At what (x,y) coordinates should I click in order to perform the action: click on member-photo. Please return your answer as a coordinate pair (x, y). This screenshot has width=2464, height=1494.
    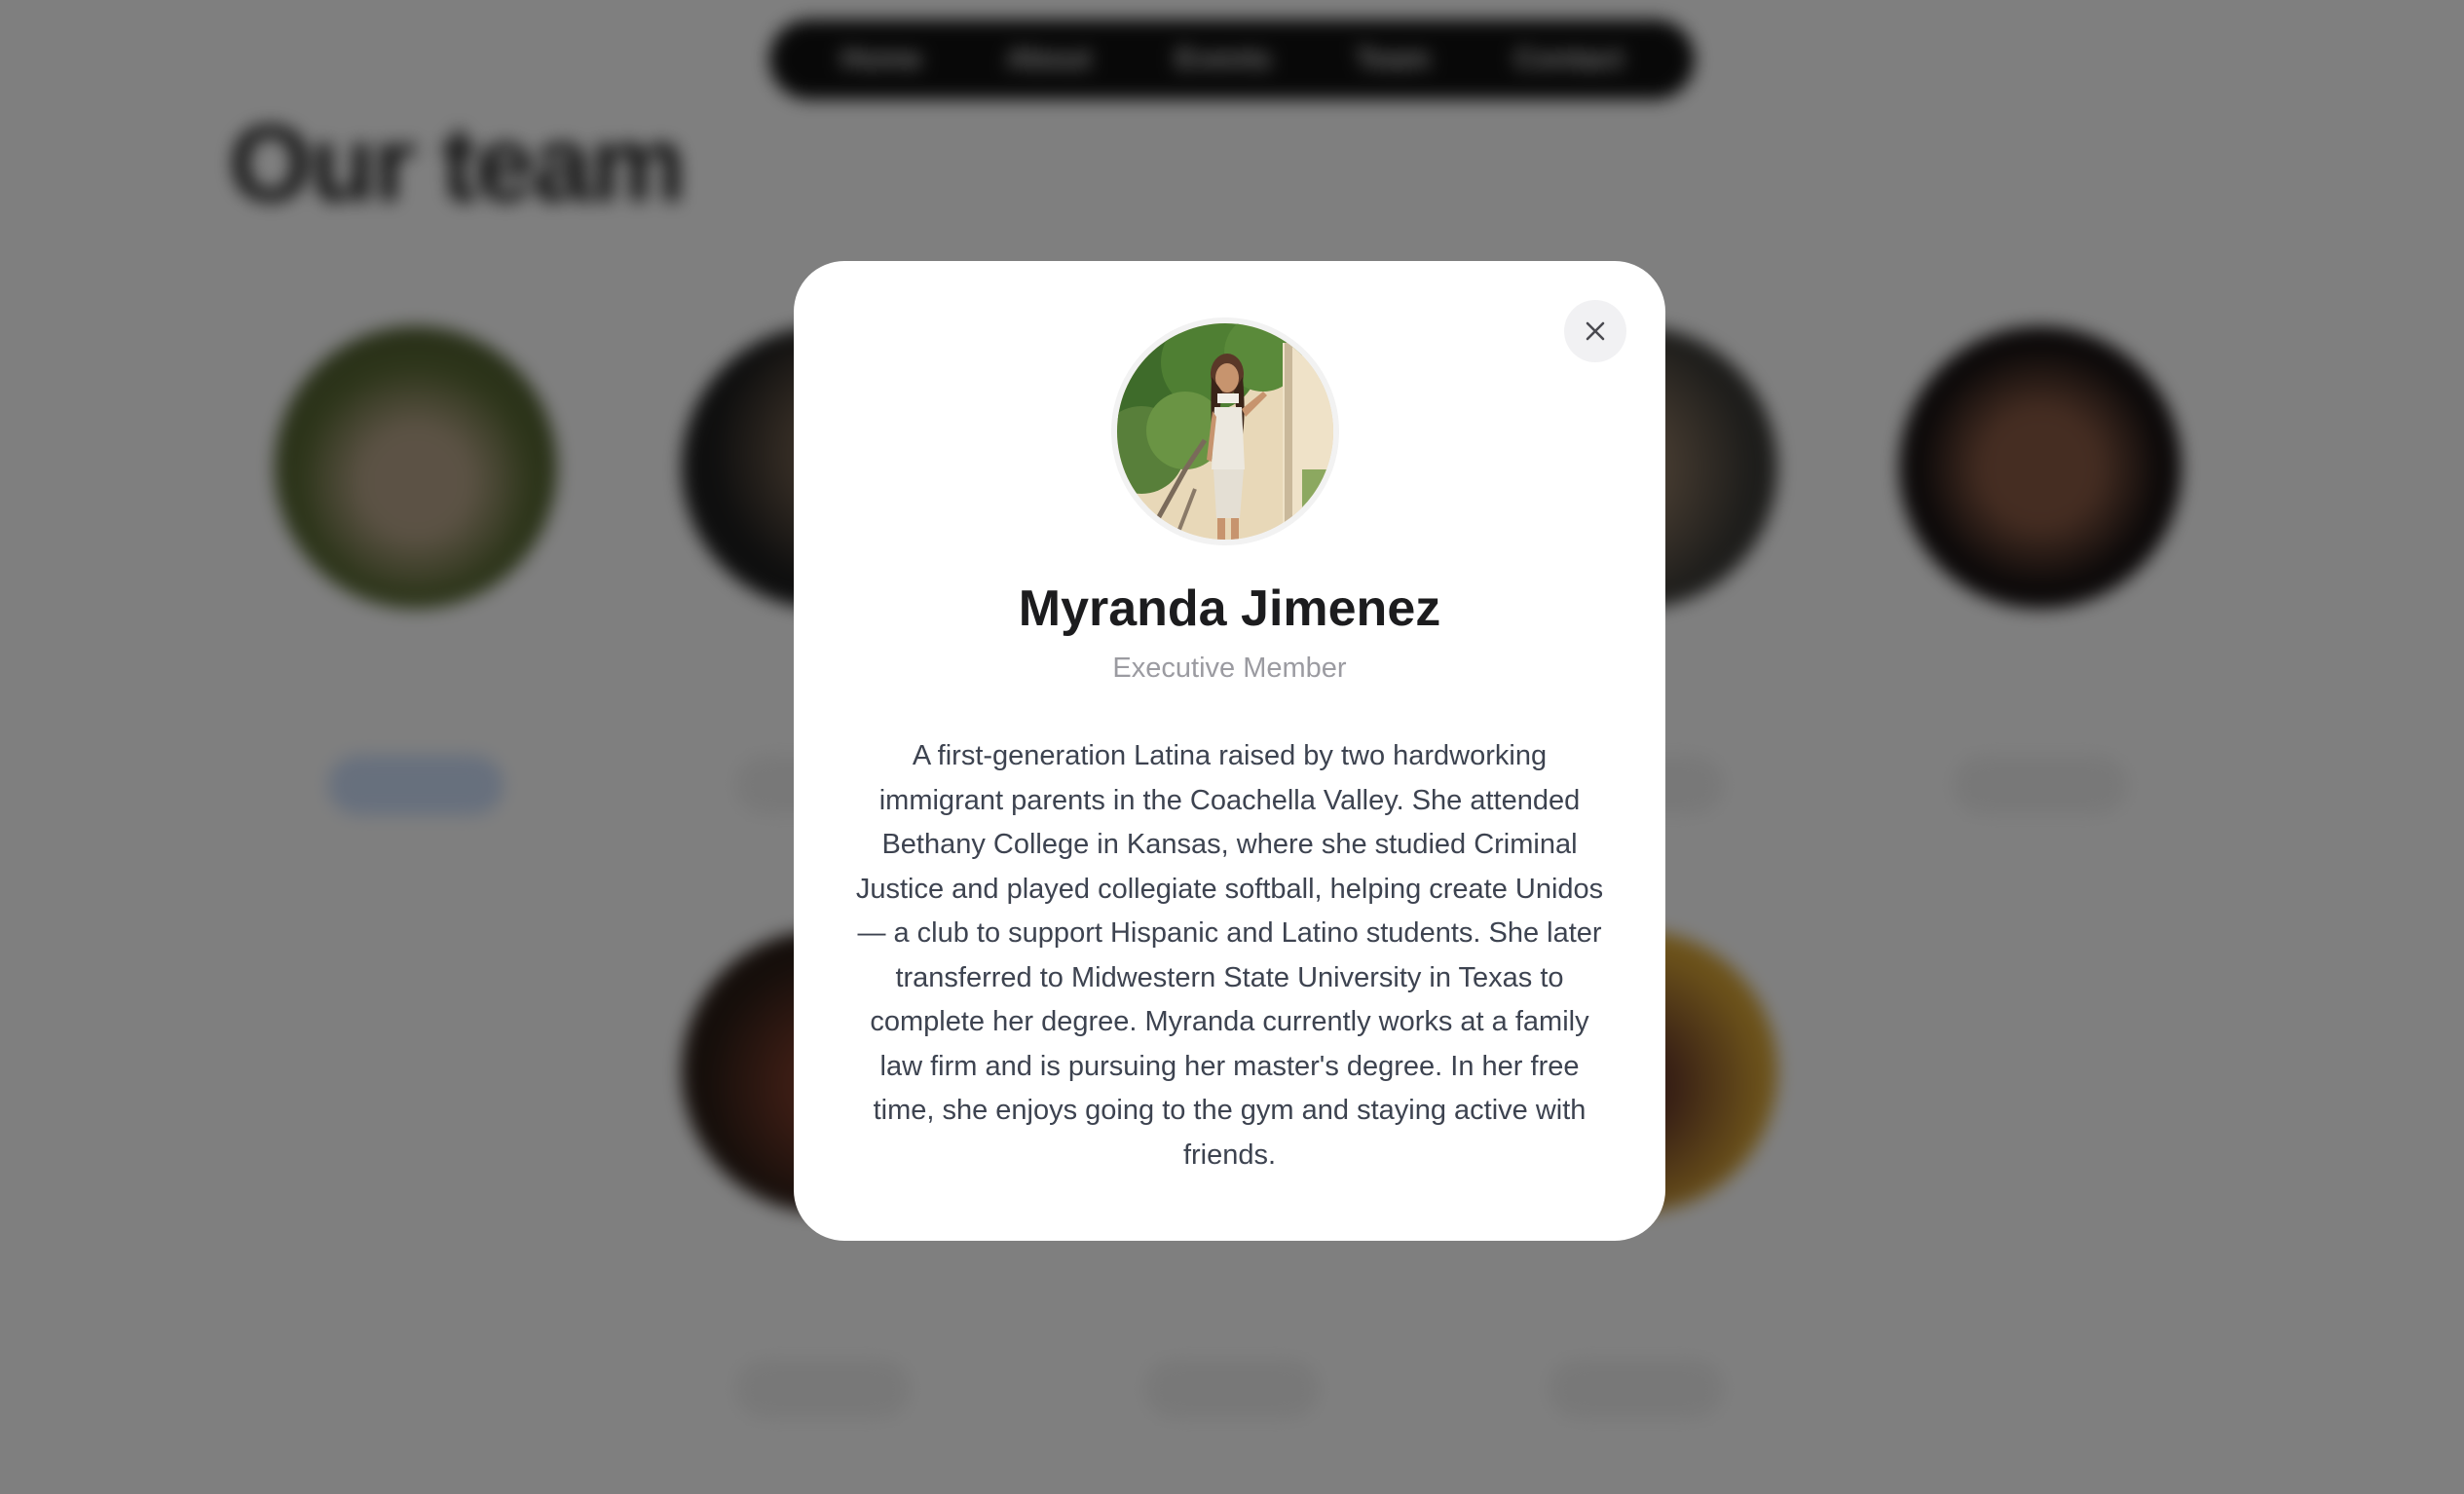
    Looking at the image, I should click on (1225, 432).